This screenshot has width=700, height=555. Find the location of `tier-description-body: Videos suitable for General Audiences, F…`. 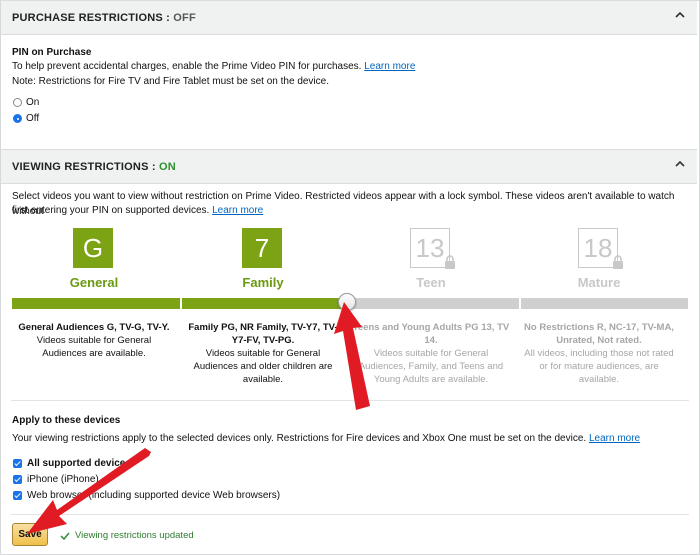

tier-description-body: Videos suitable for General Audiences, F… is located at coordinates (431, 366).